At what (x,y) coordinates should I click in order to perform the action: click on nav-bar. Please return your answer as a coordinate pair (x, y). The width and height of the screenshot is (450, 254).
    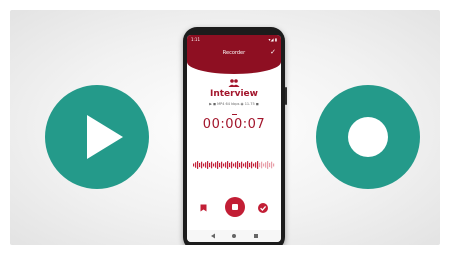
    Looking at the image, I should click on (234, 236).